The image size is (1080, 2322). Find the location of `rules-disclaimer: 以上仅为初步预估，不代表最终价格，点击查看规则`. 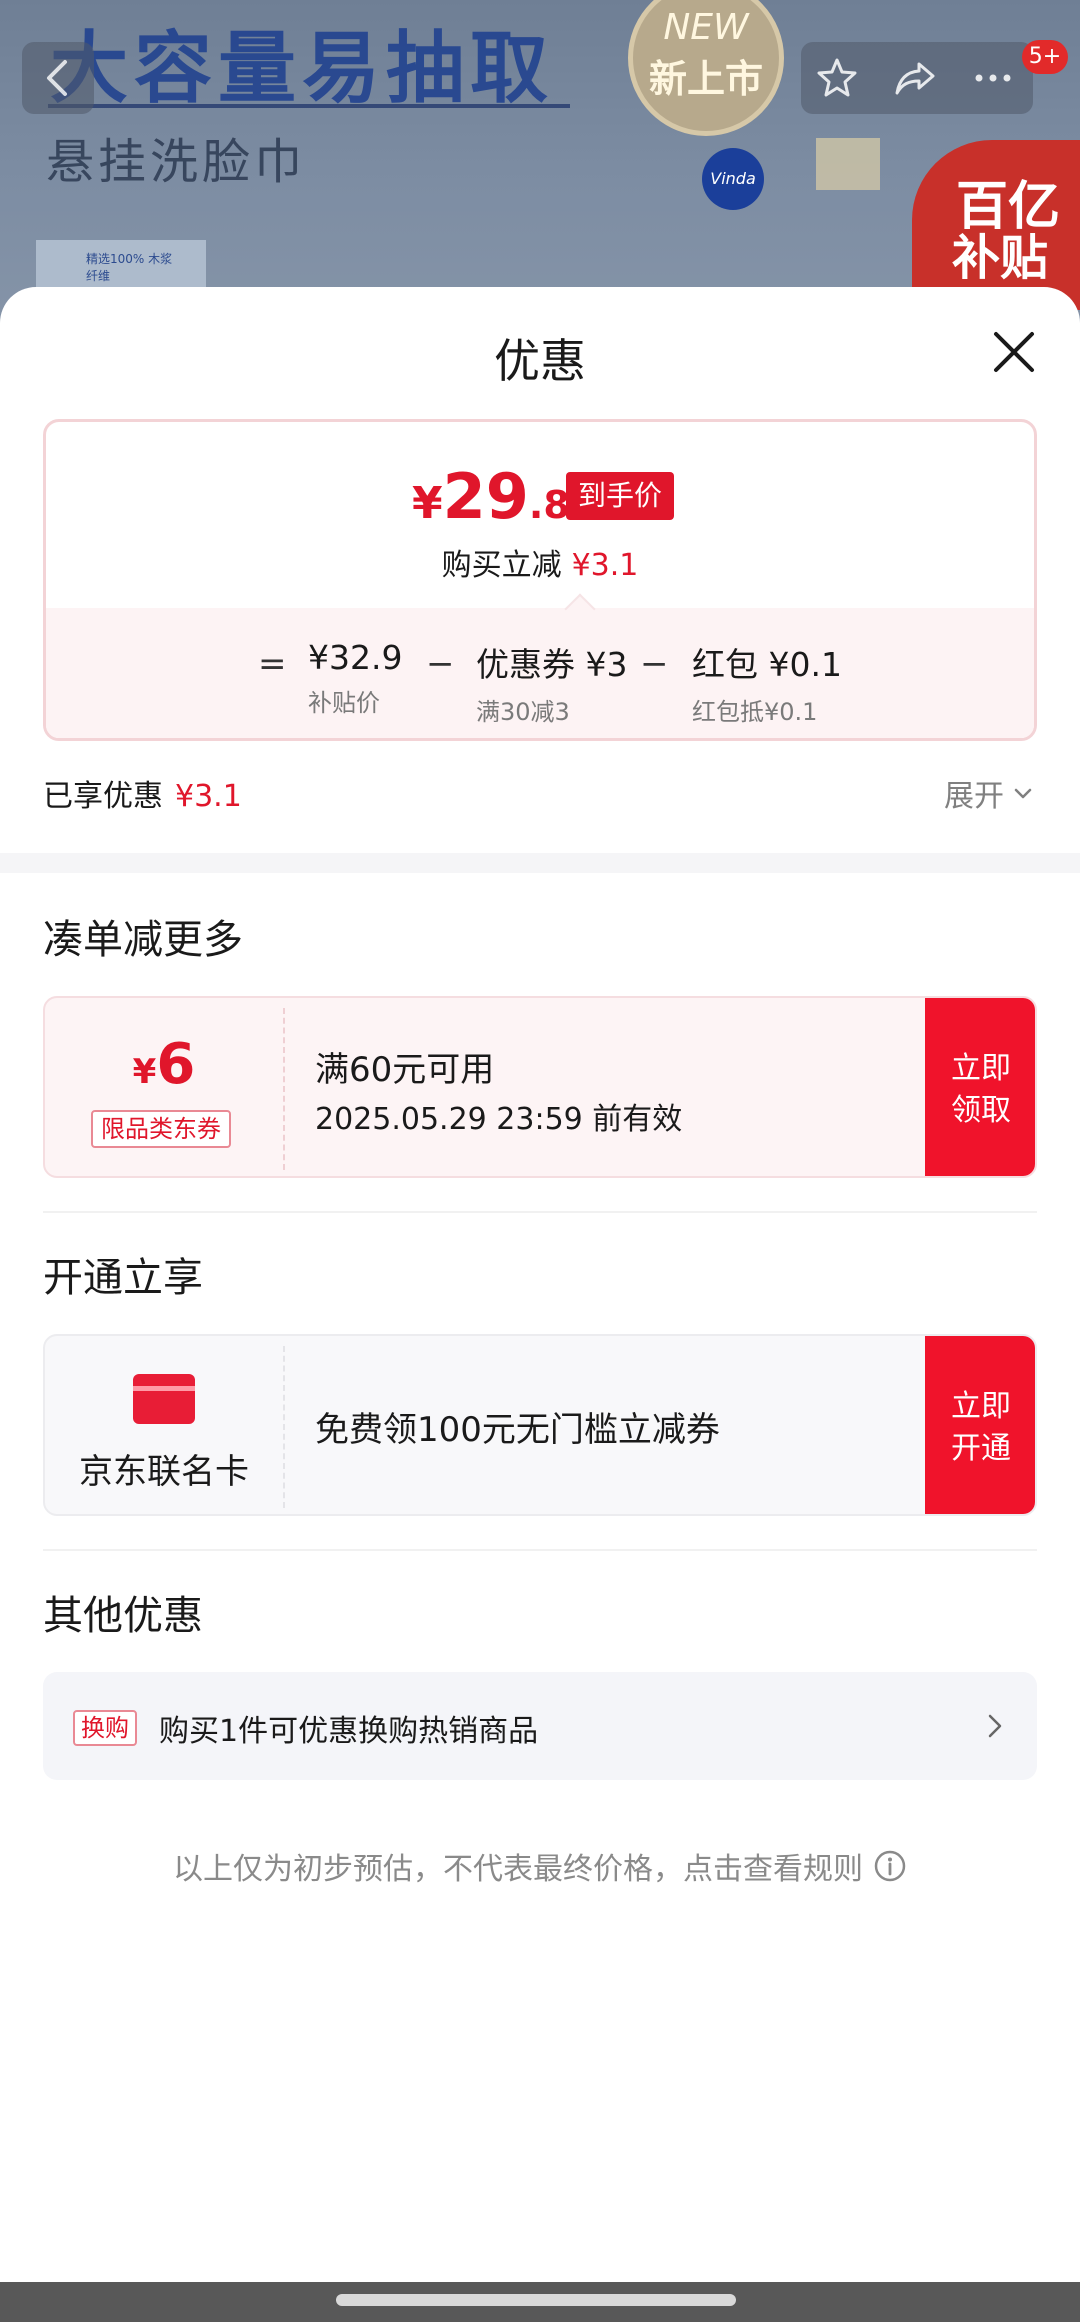

rules-disclaimer: 以上仅为初步预估，不代表最终价格，点击查看规则 is located at coordinates (540, 1866).